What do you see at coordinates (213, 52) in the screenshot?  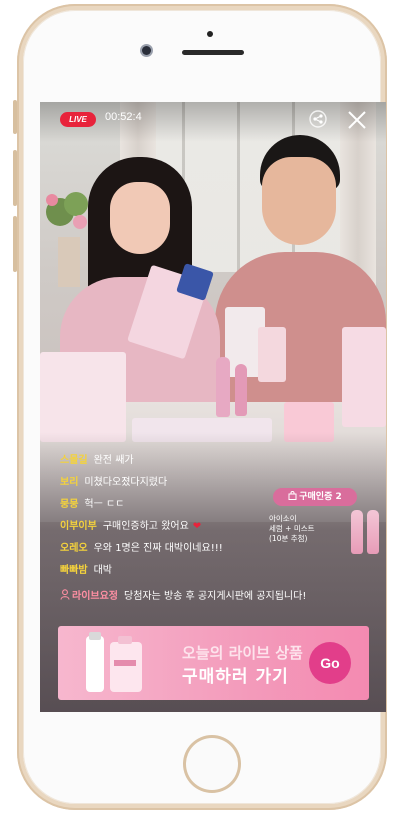 I see `earpiece-speaker` at bounding box center [213, 52].